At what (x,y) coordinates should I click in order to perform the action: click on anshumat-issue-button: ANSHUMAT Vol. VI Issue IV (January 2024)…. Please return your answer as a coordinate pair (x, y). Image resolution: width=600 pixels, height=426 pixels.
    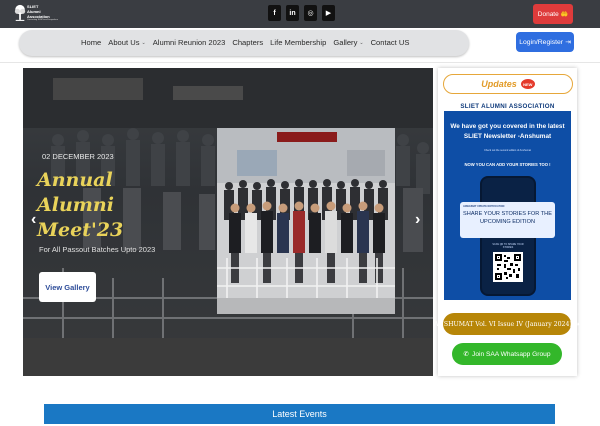
    Looking at the image, I should click on (507, 324).